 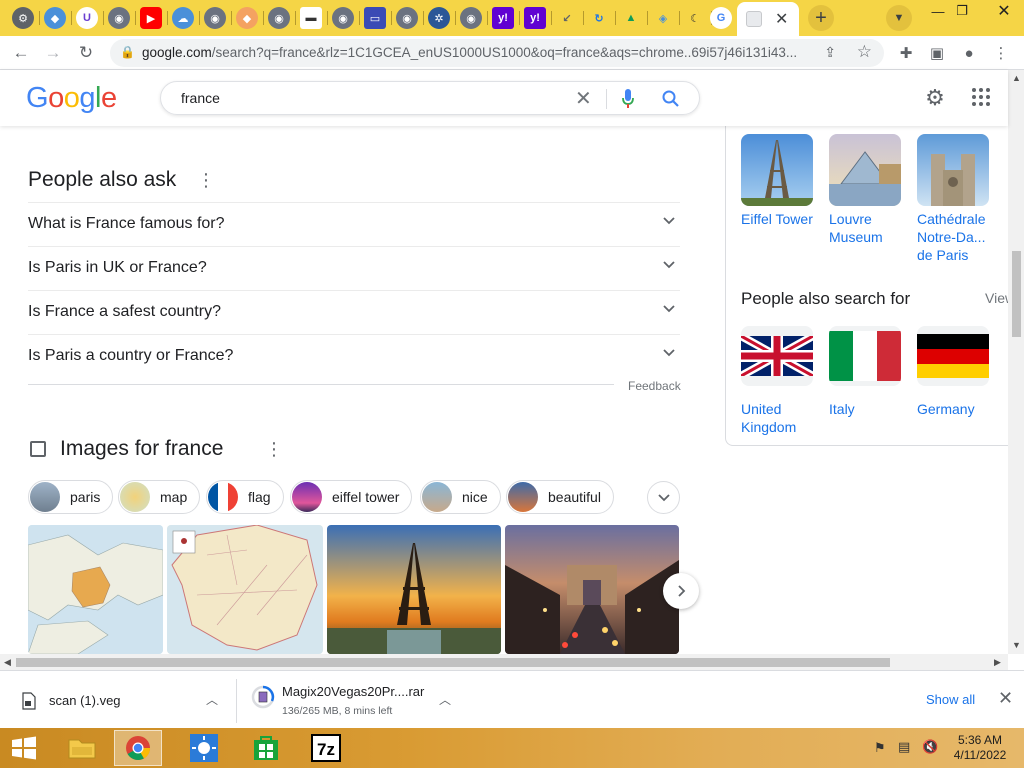 What do you see at coordinates (721, 18) in the screenshot?
I see `tab-google-icon: G` at bounding box center [721, 18].